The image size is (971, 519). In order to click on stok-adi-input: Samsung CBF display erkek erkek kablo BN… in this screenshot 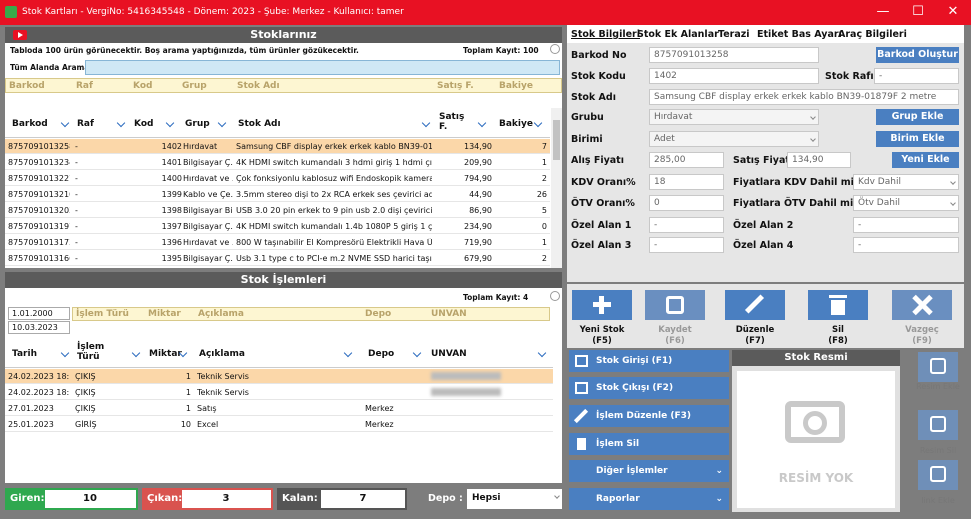, I will do `click(804, 97)`.